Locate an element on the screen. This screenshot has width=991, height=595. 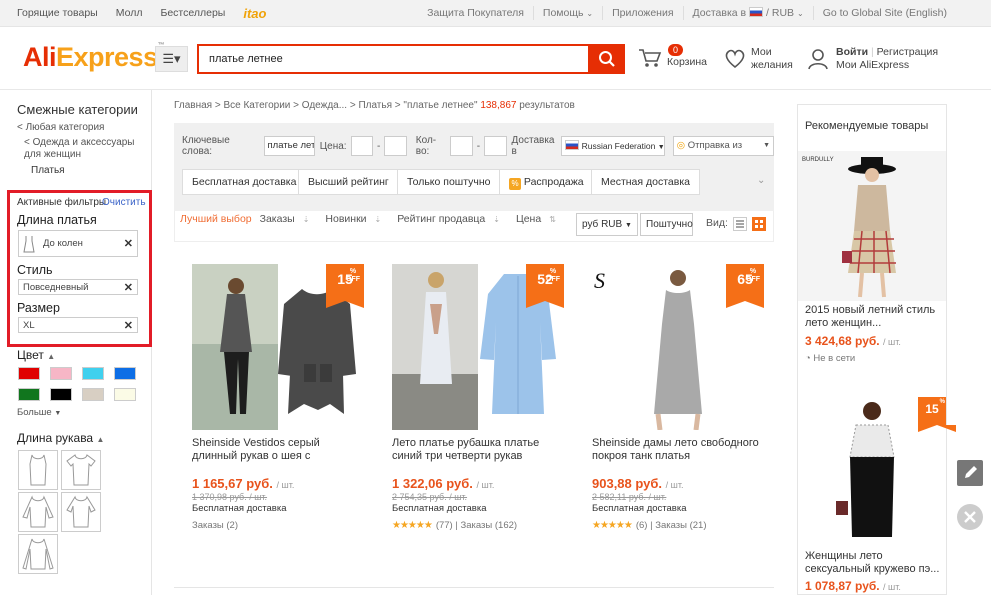
discount-badge: 15% OFF is located at coordinates (345, 286).